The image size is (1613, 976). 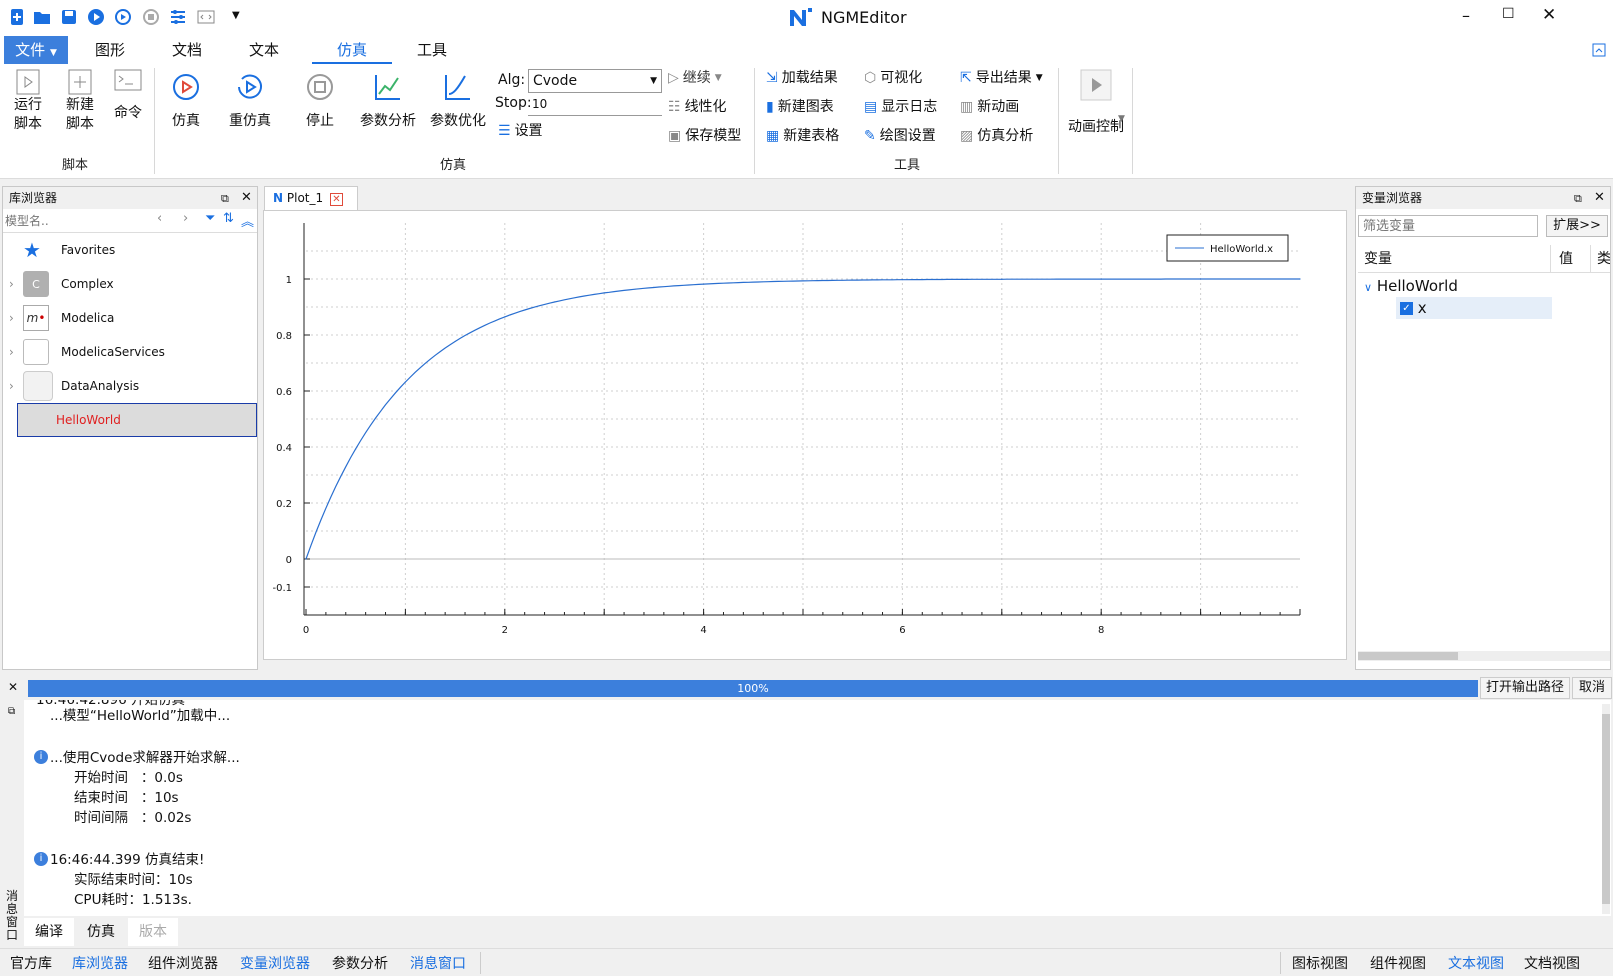 What do you see at coordinates (1378, 259) in the screenshot?
I see `column-variable: 变量` at bounding box center [1378, 259].